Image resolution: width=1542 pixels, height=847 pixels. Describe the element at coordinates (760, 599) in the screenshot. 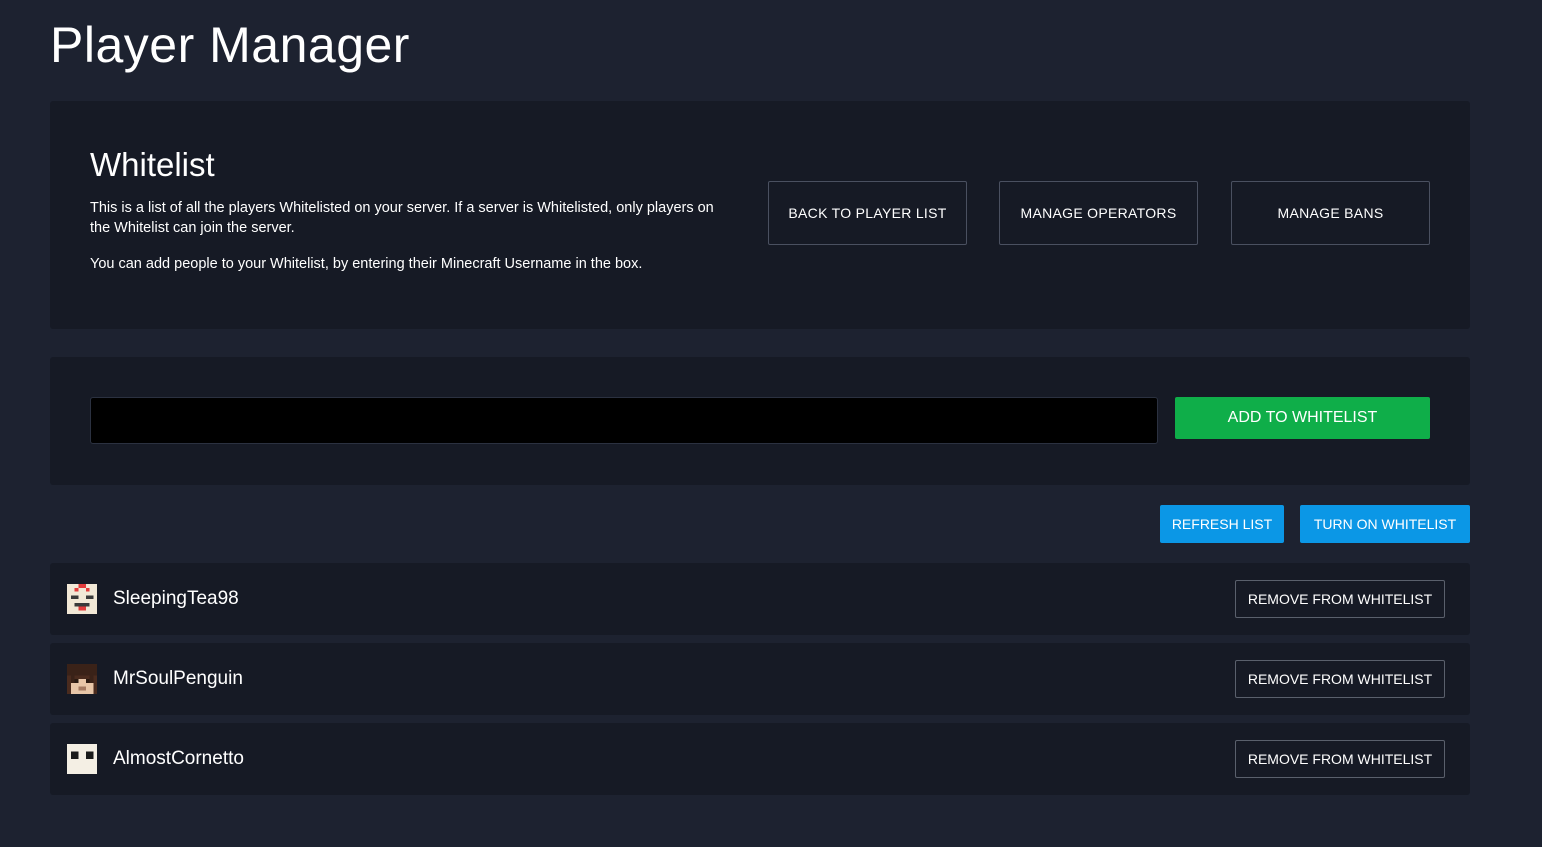

I see `player-row: SleepingTea98 REMOVE FROM WHITELIST` at that location.